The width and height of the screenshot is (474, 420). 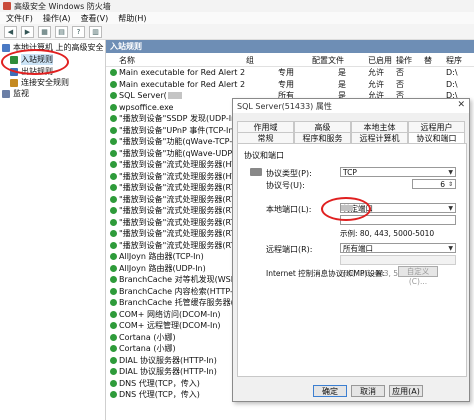 I want to click on rule-program: D:\, so click(x=452, y=72).